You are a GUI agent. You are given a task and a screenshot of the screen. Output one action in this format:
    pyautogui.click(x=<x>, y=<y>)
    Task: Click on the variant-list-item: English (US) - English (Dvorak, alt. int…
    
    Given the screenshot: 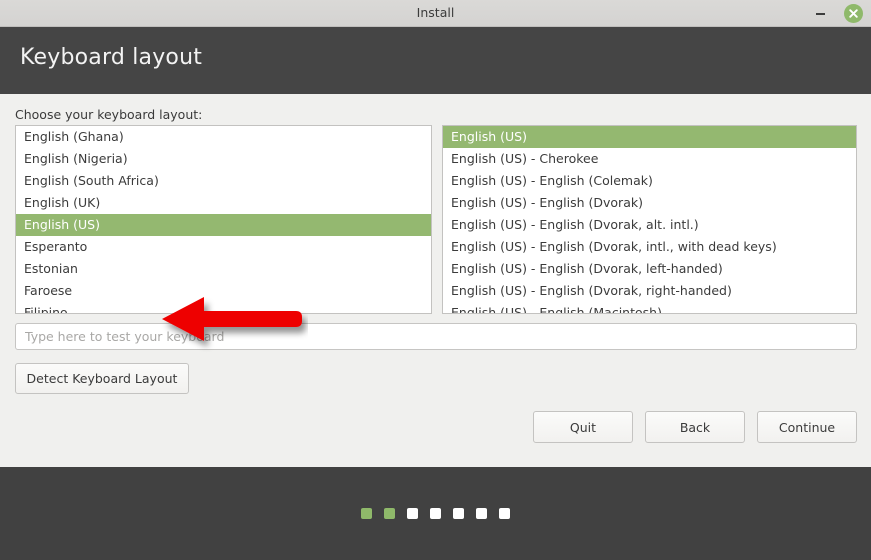 What is the action you would take?
    pyautogui.click(x=649, y=225)
    